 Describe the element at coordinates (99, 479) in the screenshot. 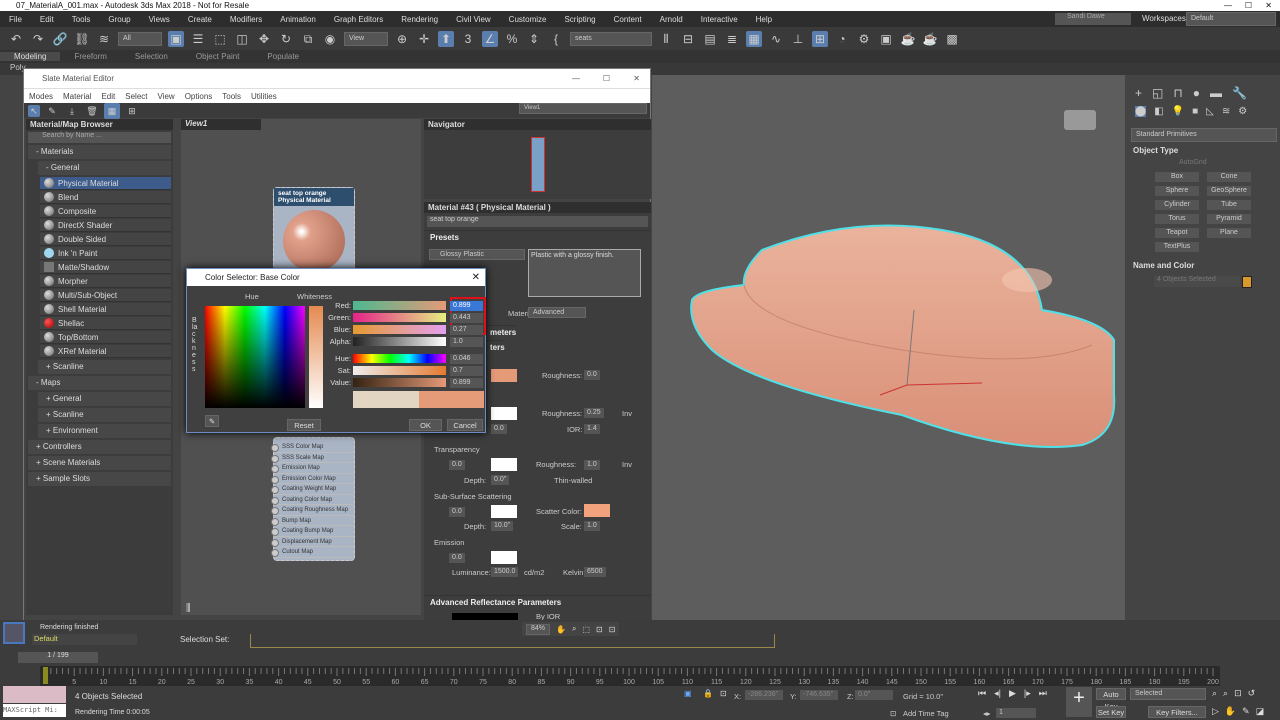

I see `browser-group: + Sample Slots` at that location.